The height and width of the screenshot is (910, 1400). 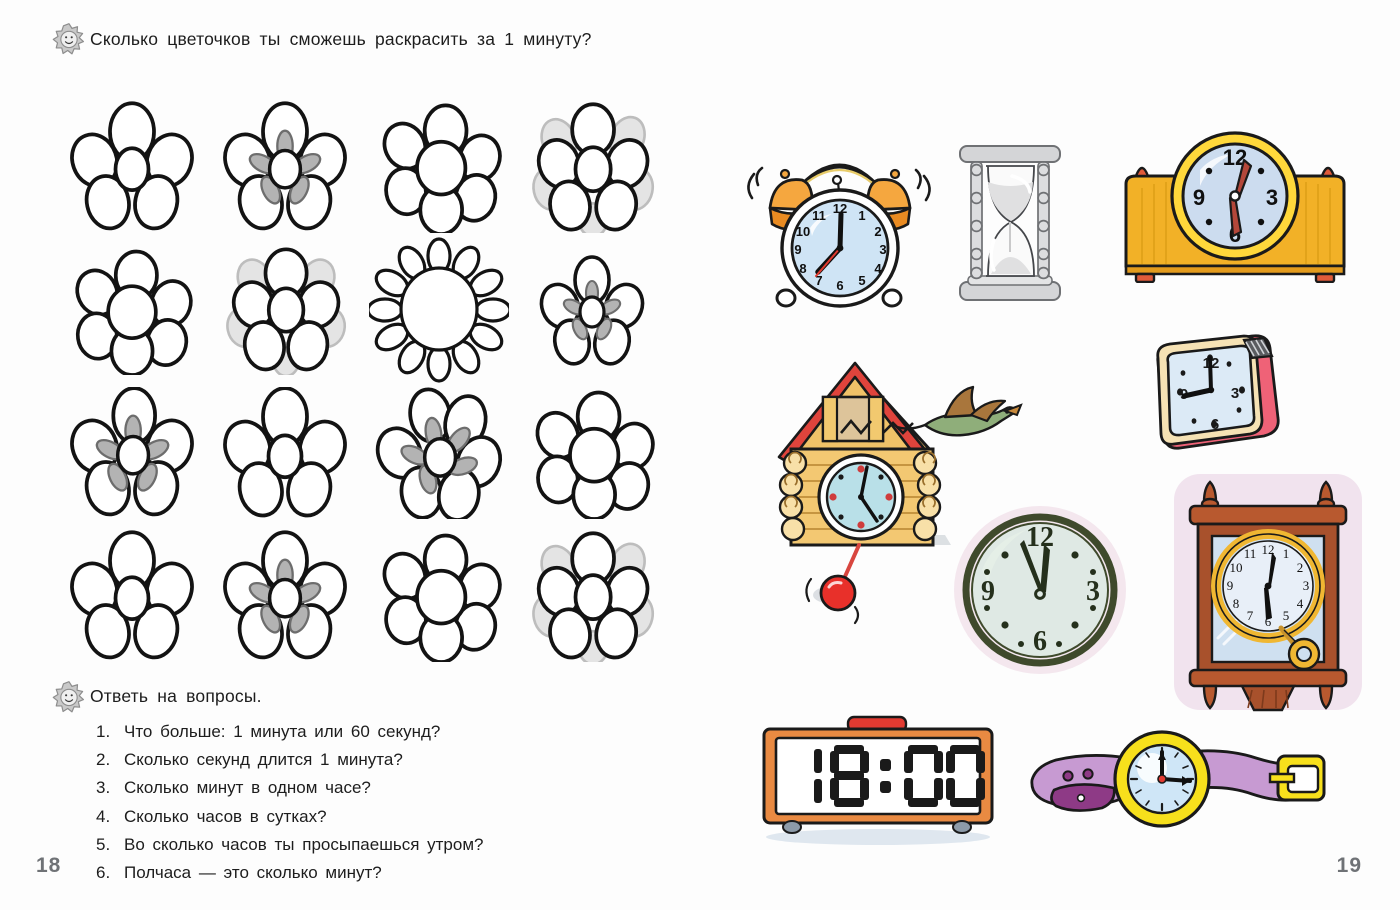 What do you see at coordinates (225, 816) in the screenshot?
I see `question-text: Сколько часов в сутках?` at bounding box center [225, 816].